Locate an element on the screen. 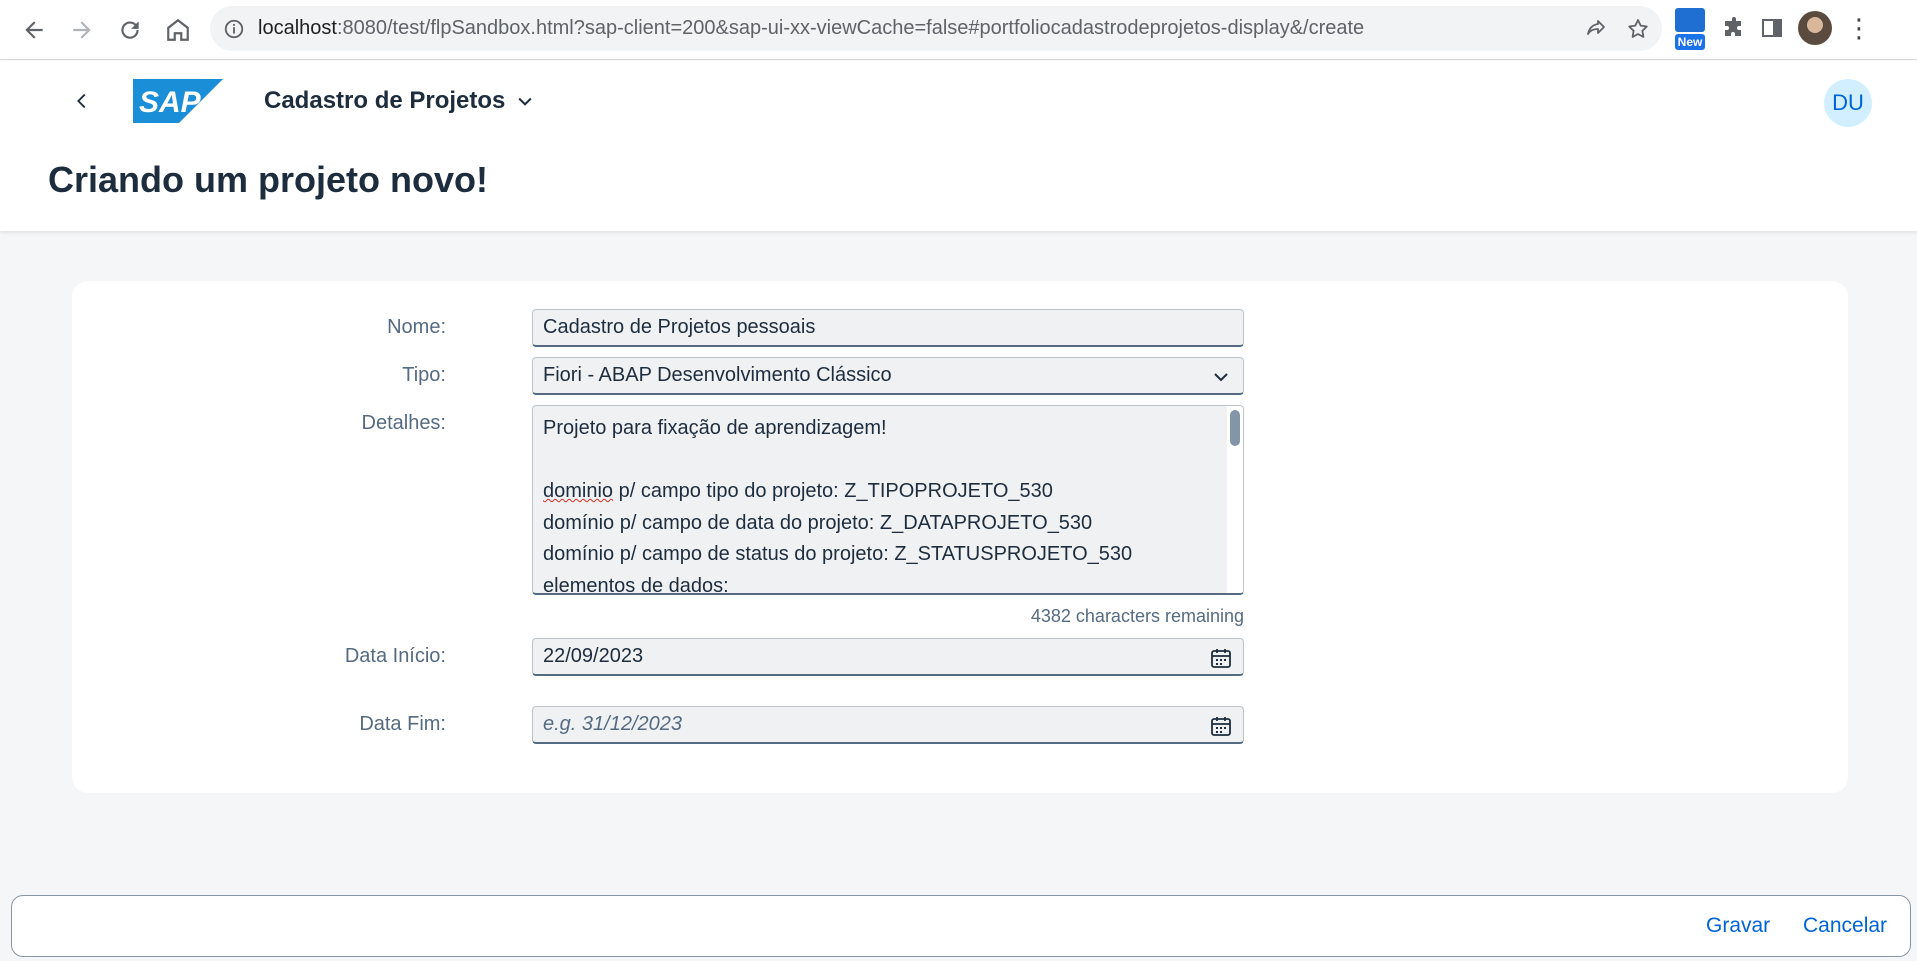 The height and width of the screenshot is (961, 1917). detalhes-line: elementos de dados: is located at coordinates (636, 584).